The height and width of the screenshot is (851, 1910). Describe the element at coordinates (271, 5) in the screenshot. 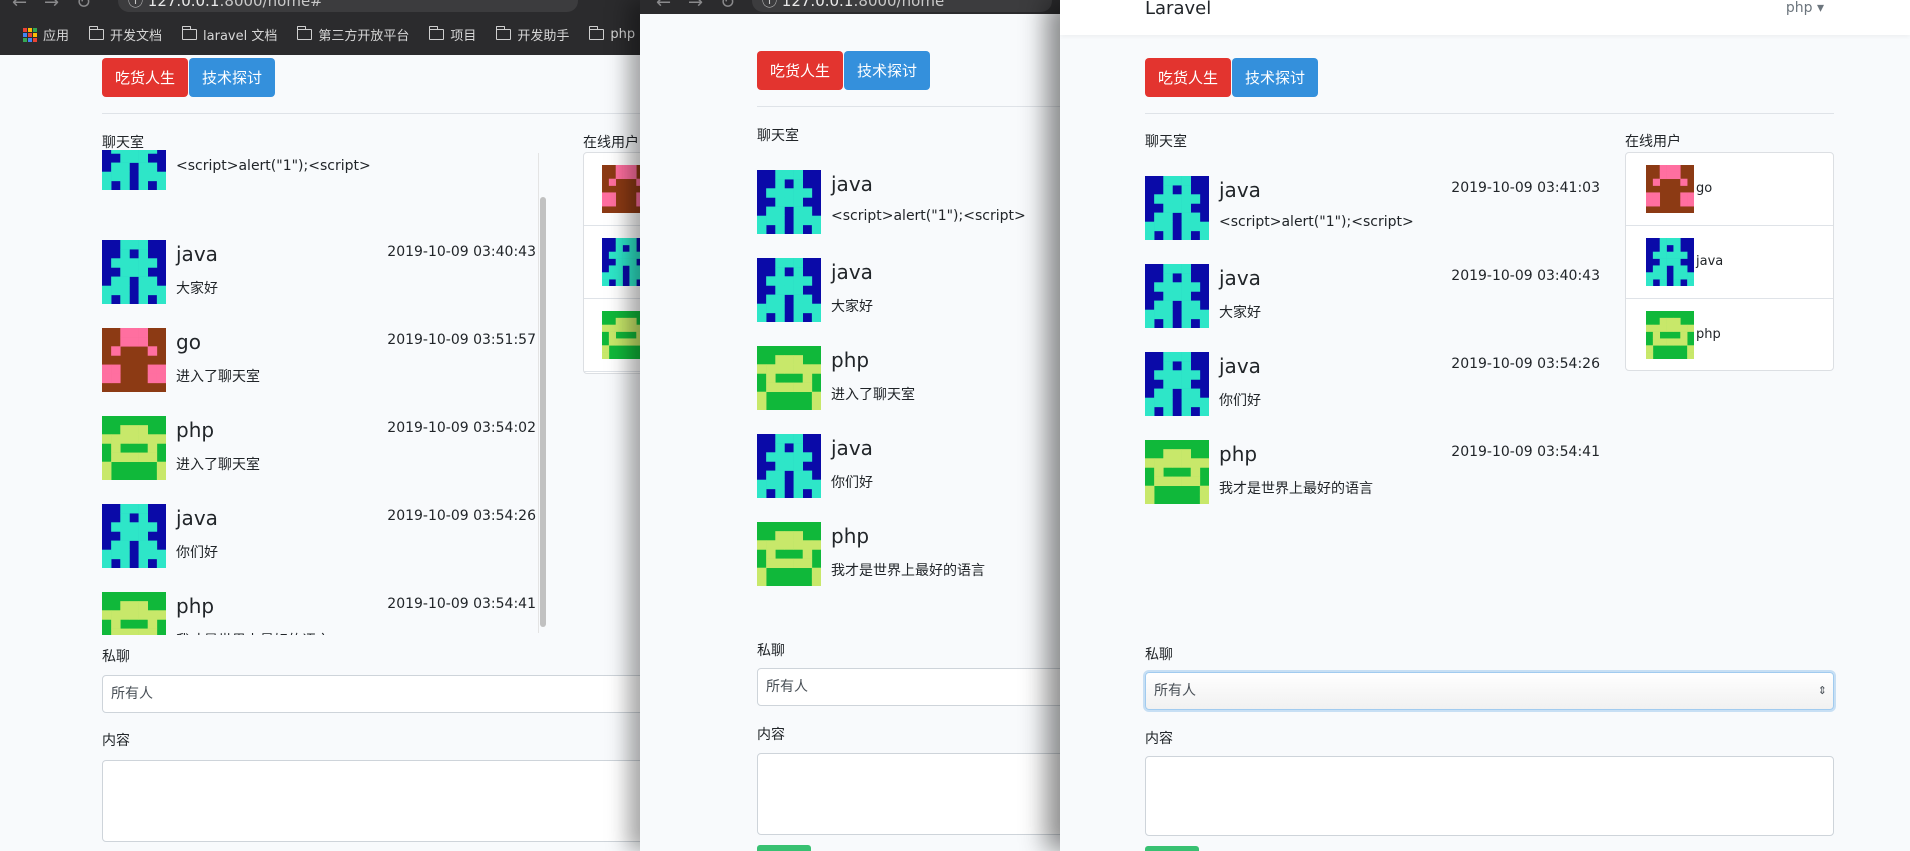

I see `url-path: :8000/home#` at that location.